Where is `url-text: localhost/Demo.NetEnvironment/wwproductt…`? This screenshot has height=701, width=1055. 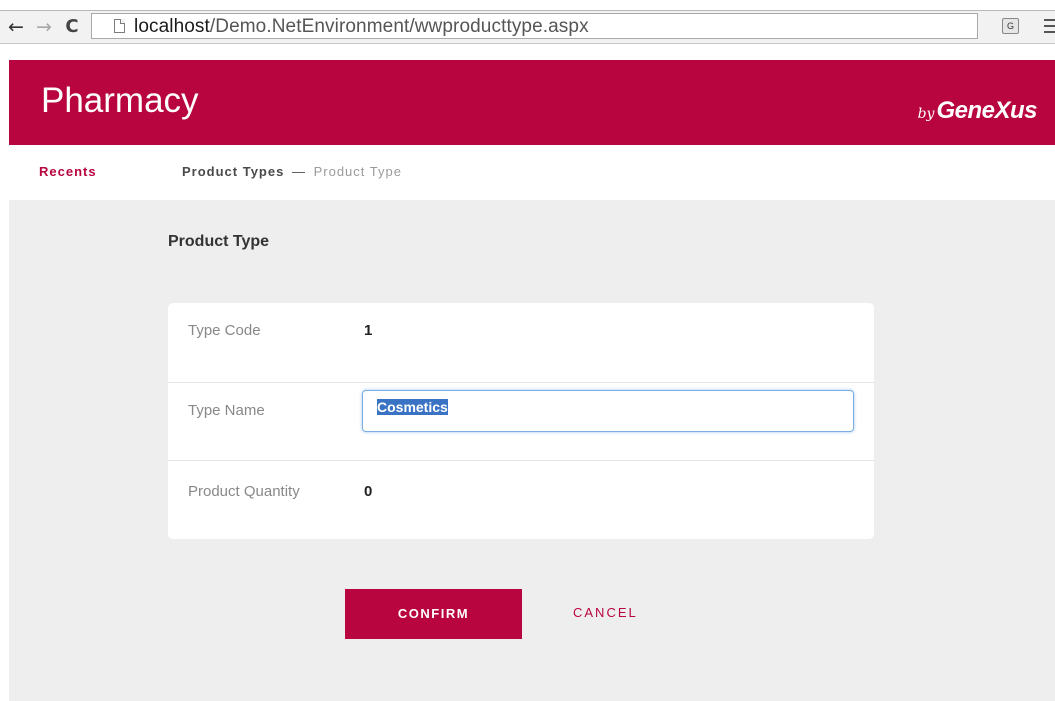
url-text: localhost/Demo.NetEnvironment/wwproductt… is located at coordinates (361, 27).